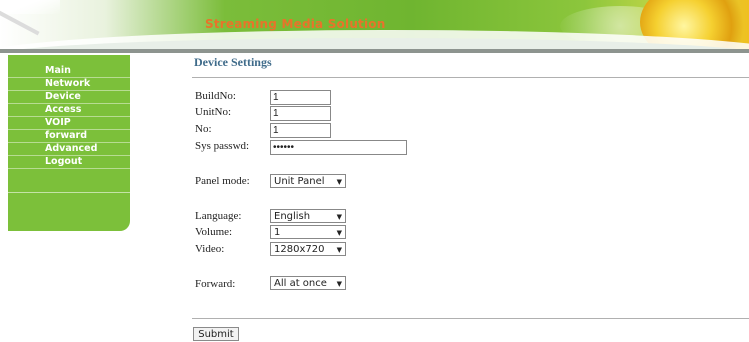 The image size is (749, 342). What do you see at coordinates (69, 110) in the screenshot?
I see `sidebar-item-access: Access` at bounding box center [69, 110].